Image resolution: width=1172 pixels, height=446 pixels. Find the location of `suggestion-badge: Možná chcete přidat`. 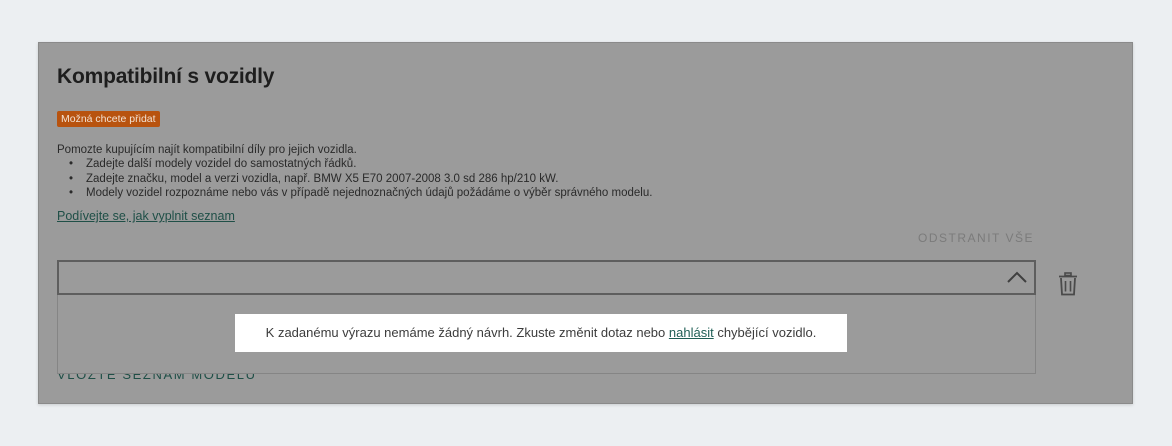

suggestion-badge: Možná chcete přidat is located at coordinates (108, 119).